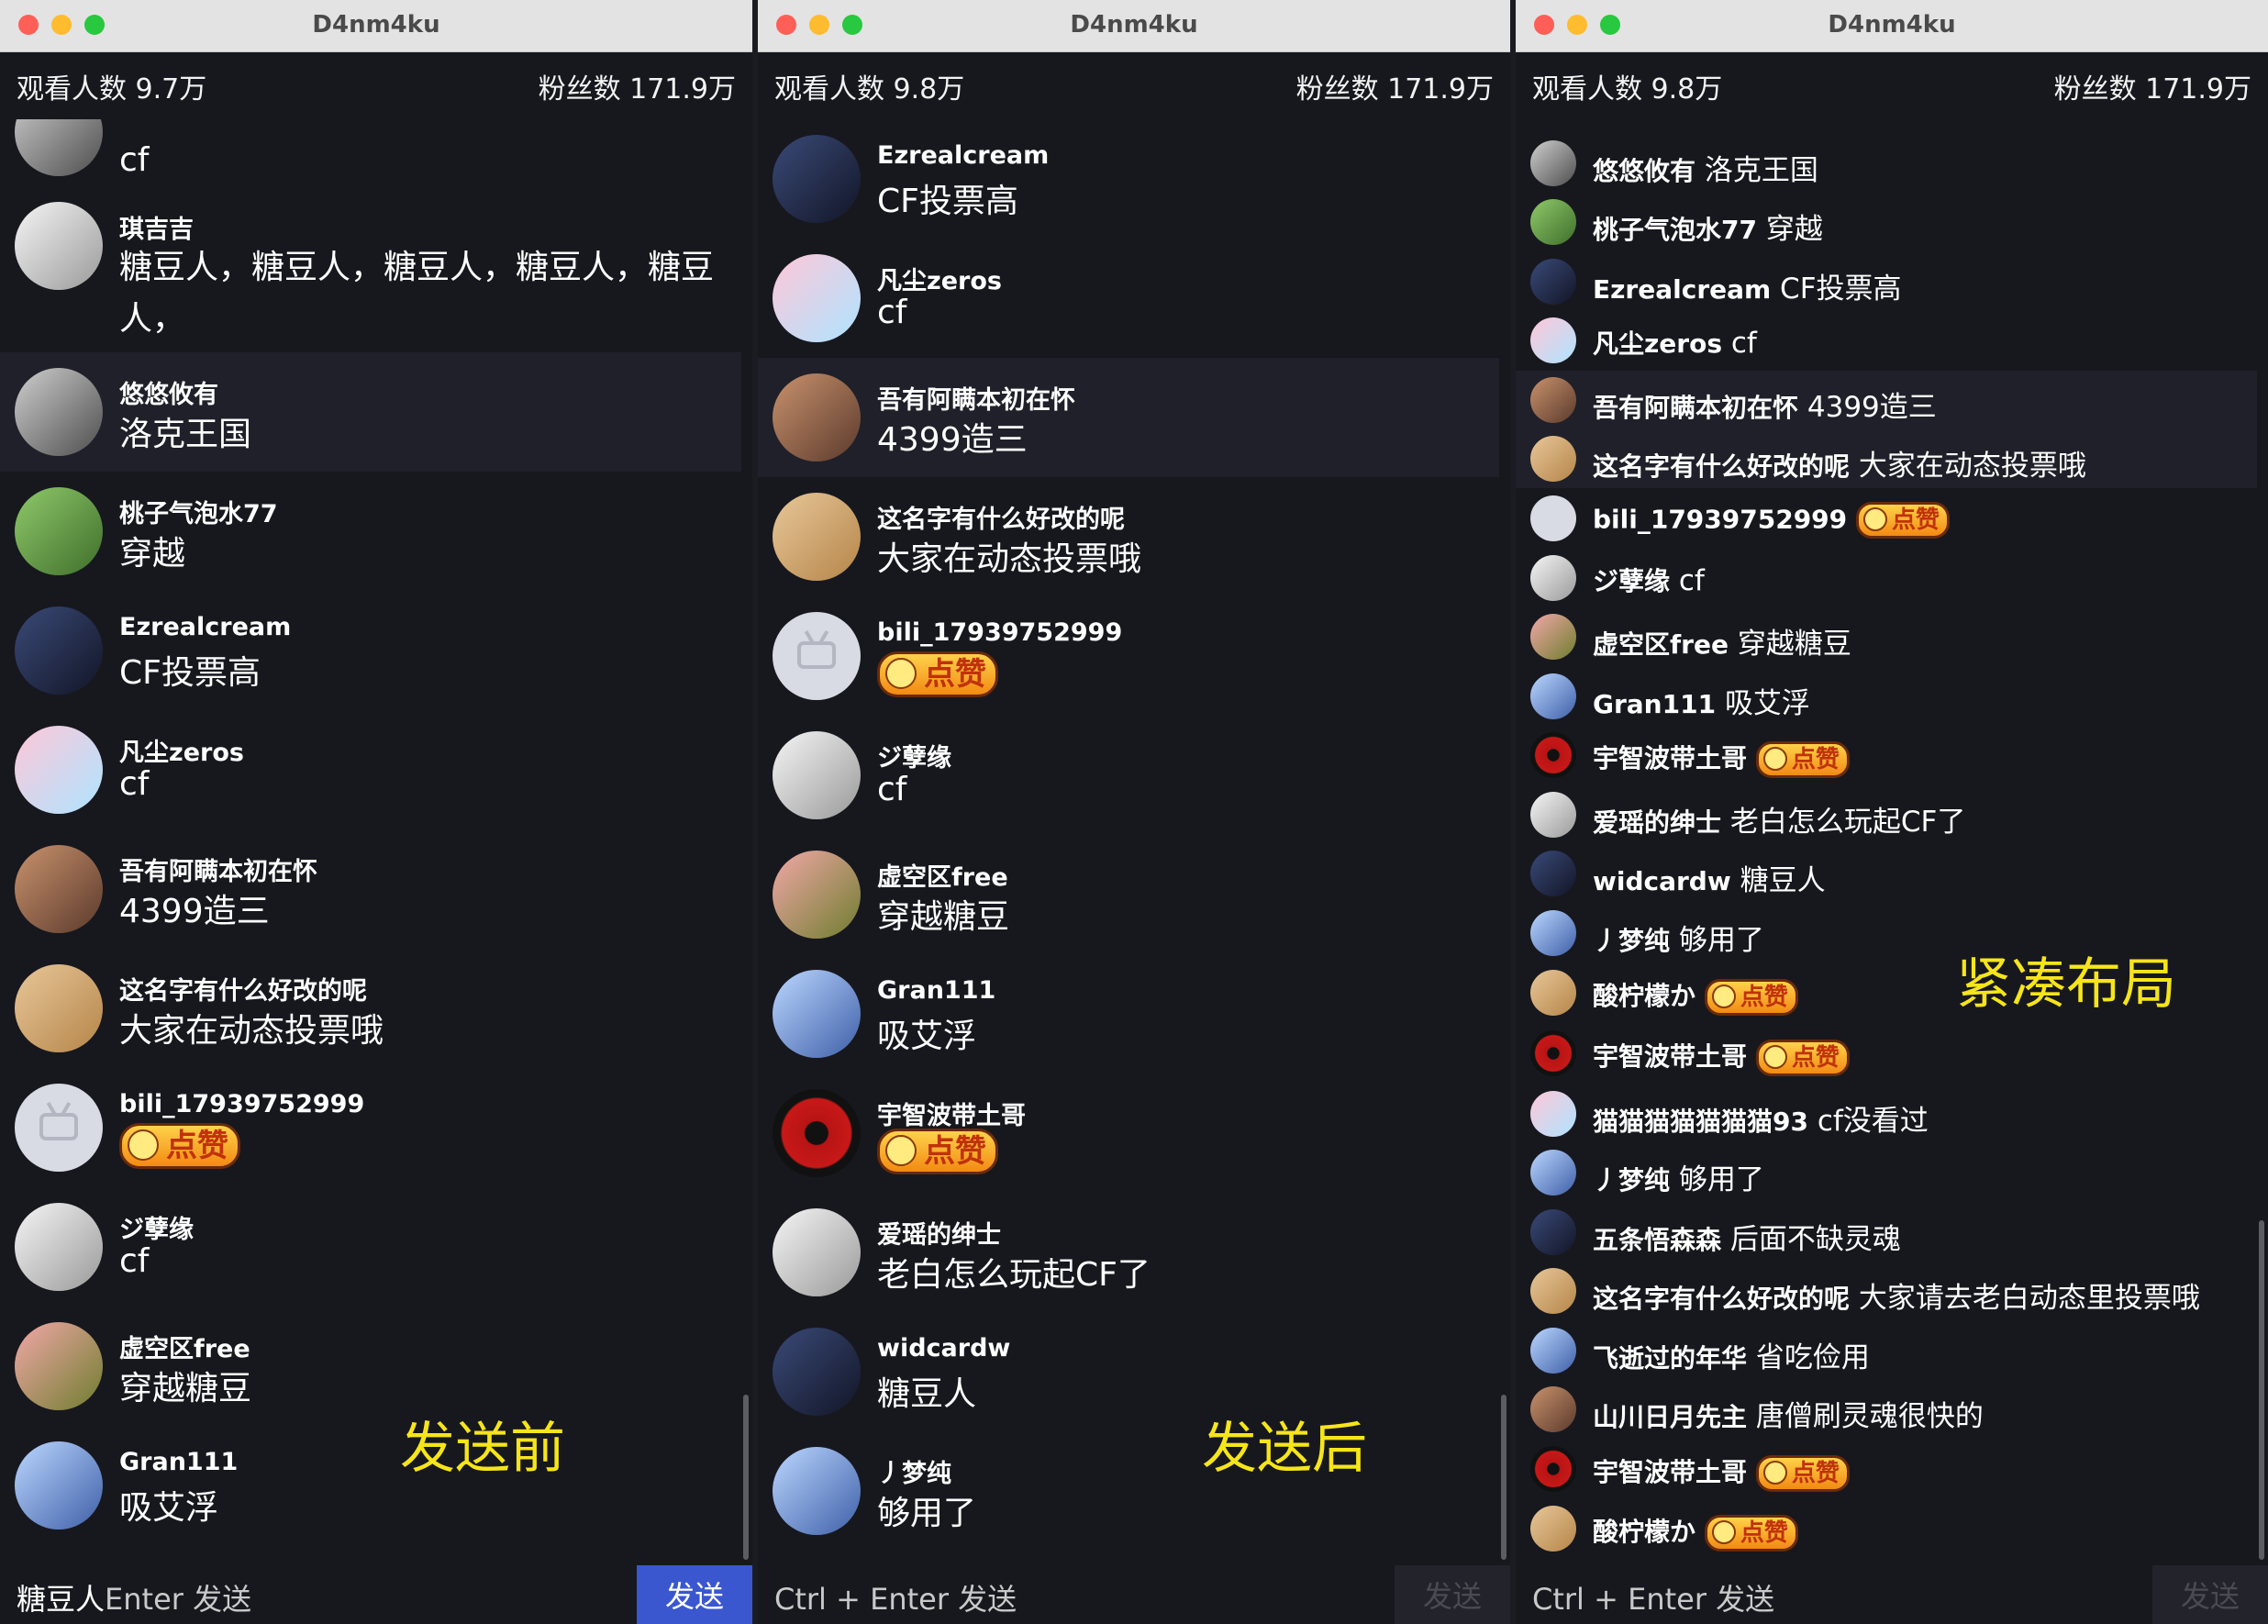  What do you see at coordinates (1645, 171) in the screenshot?
I see `danmaku-username: 悠悠攸有` at bounding box center [1645, 171].